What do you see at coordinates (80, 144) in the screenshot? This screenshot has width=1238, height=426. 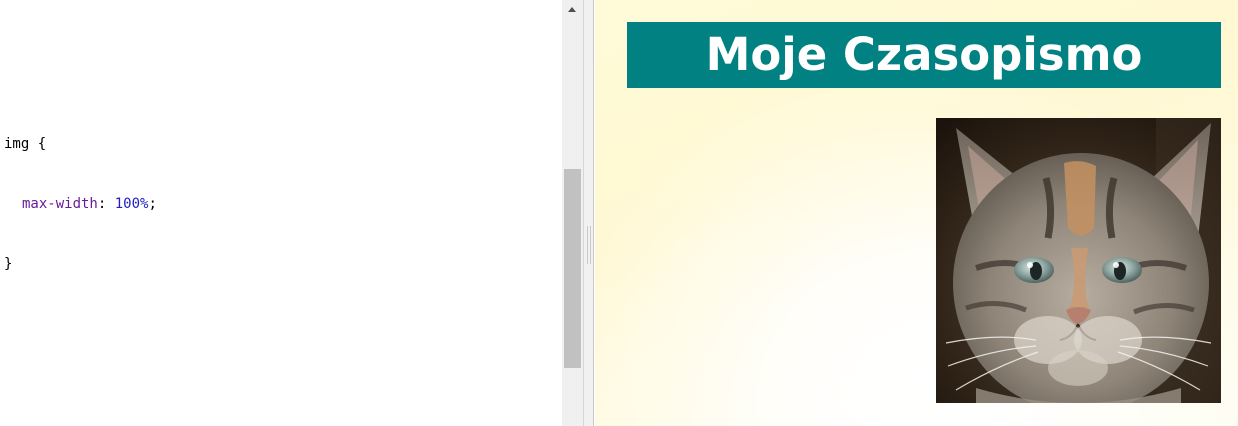 I see `code-line: img {` at bounding box center [80, 144].